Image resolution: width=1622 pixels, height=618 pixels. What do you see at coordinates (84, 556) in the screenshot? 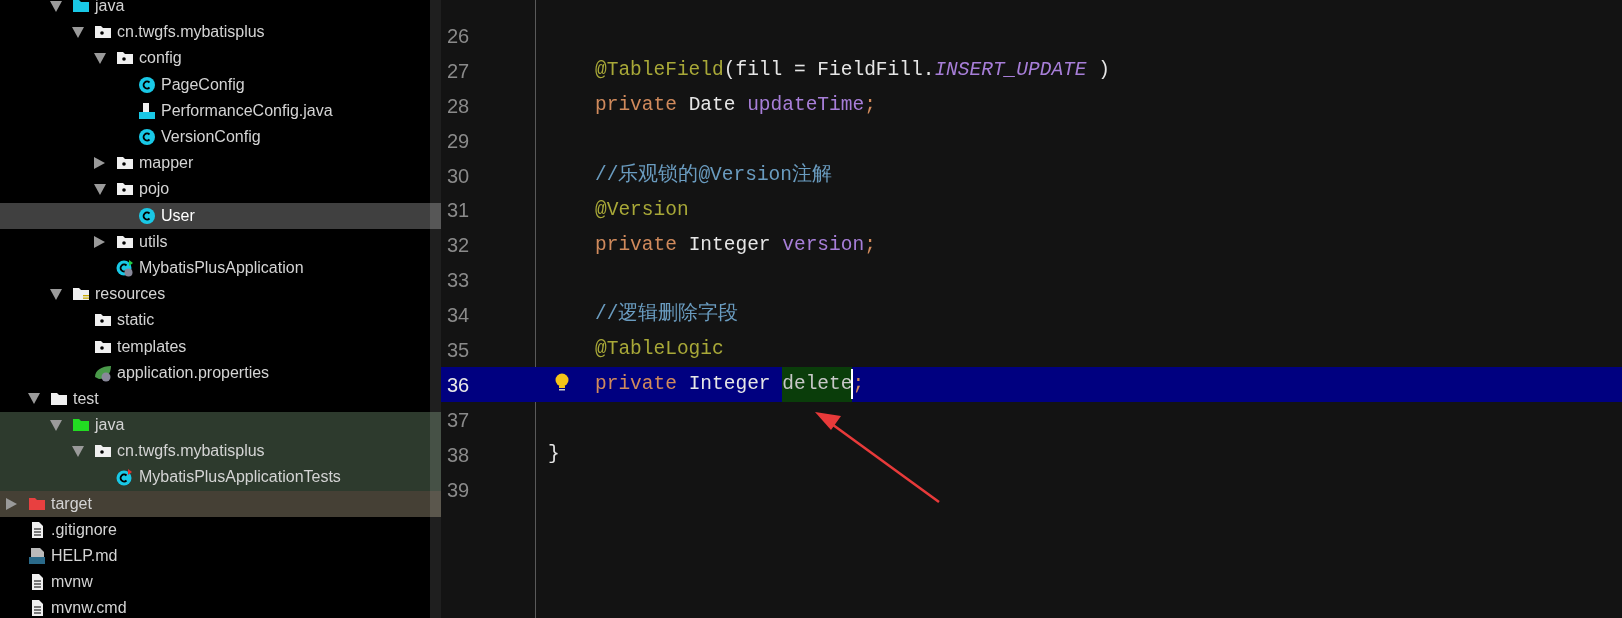
I see `file-name: HELP.md` at bounding box center [84, 556].